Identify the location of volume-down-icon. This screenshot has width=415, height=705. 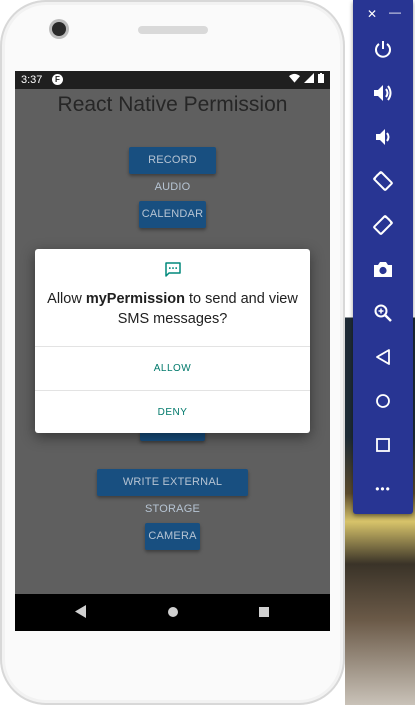
(383, 137).